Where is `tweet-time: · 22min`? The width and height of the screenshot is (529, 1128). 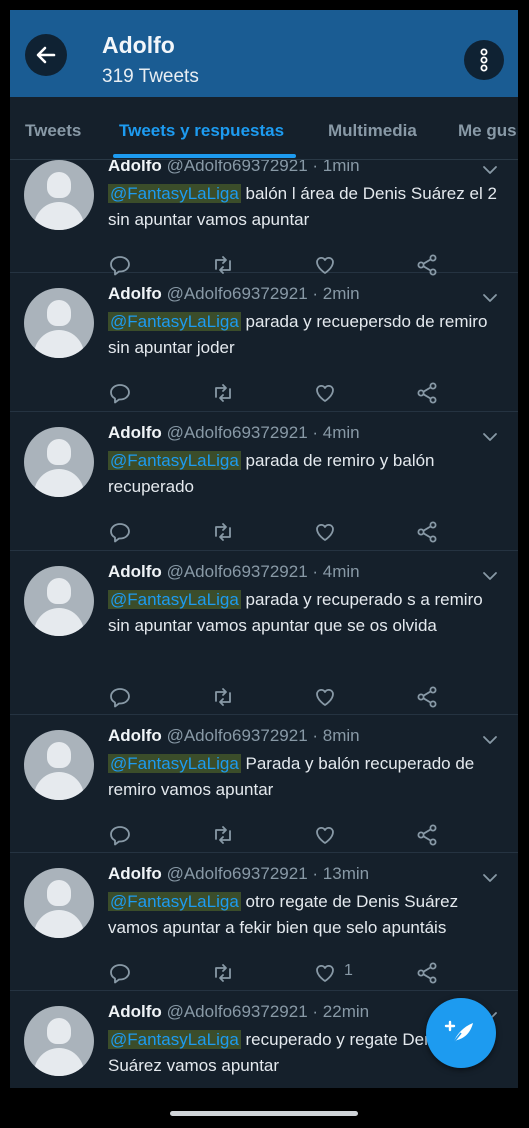
tweet-time: · 22min is located at coordinates (341, 1011).